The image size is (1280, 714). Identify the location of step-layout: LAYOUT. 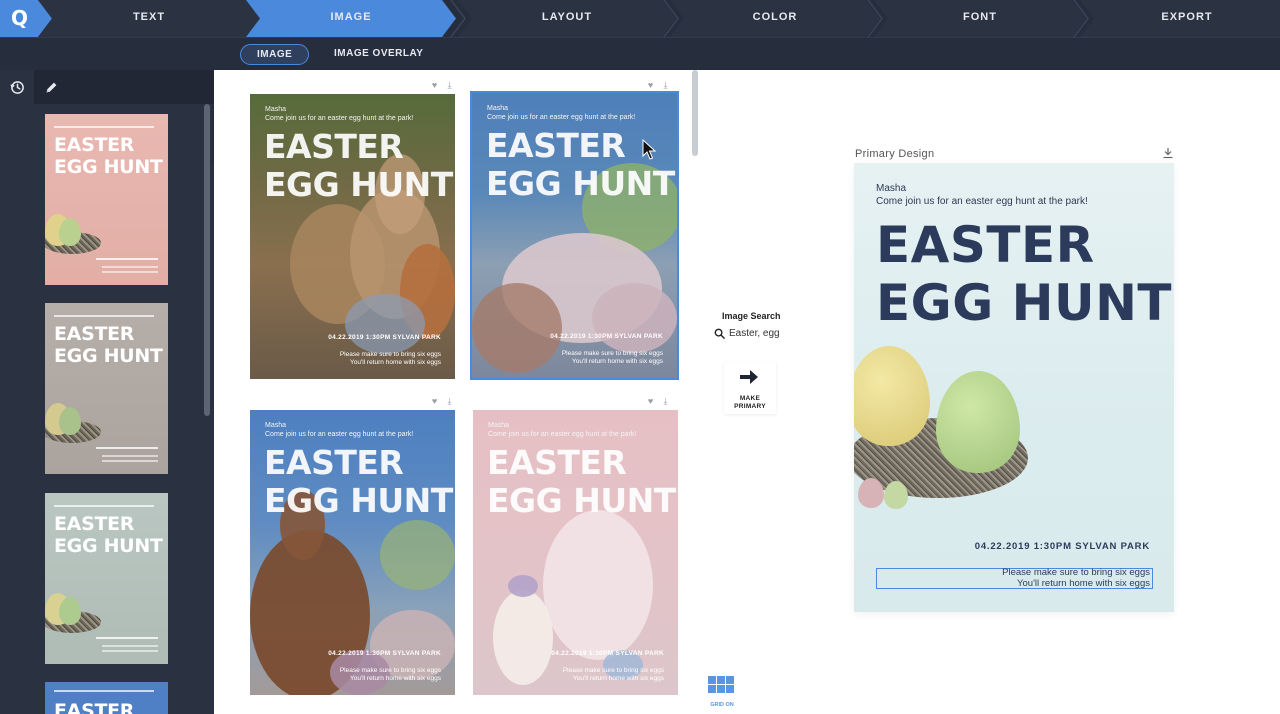
(567, 18).